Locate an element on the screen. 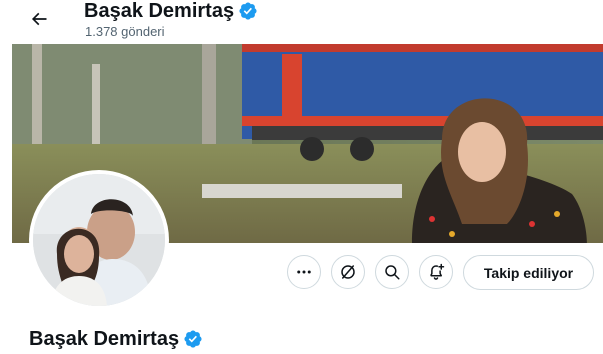 The image size is (603, 354). header-title: Başak Demirtaş is located at coordinates (171, 11).